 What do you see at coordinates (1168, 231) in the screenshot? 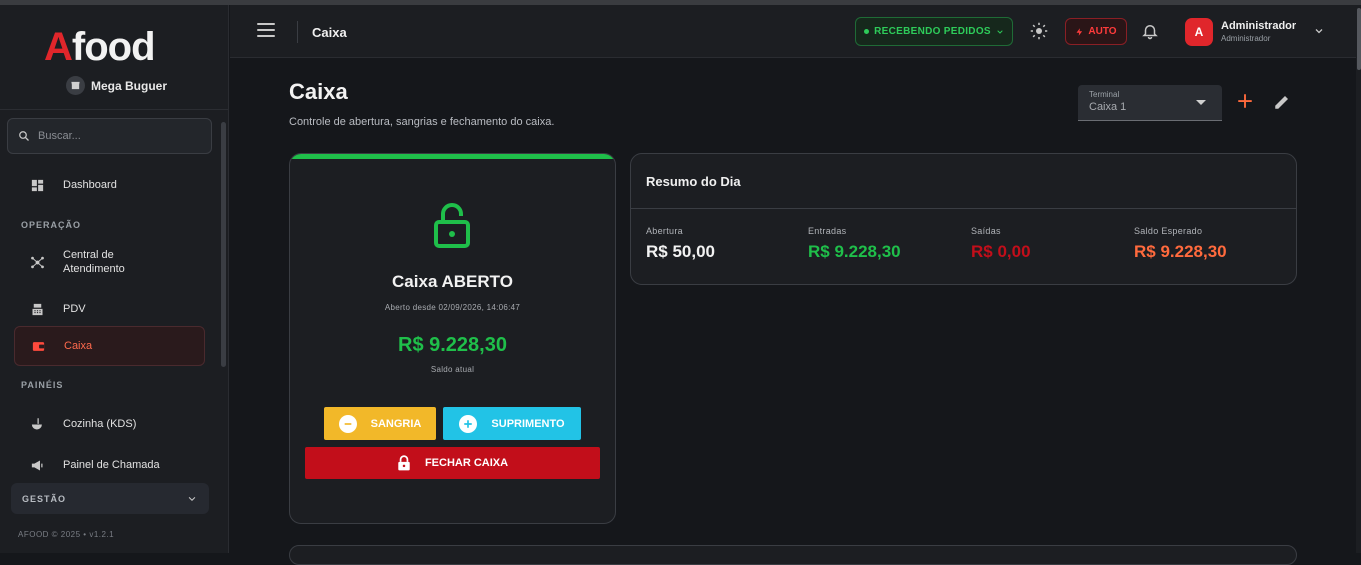
I see `stat-label: Saldo Esperado` at bounding box center [1168, 231].